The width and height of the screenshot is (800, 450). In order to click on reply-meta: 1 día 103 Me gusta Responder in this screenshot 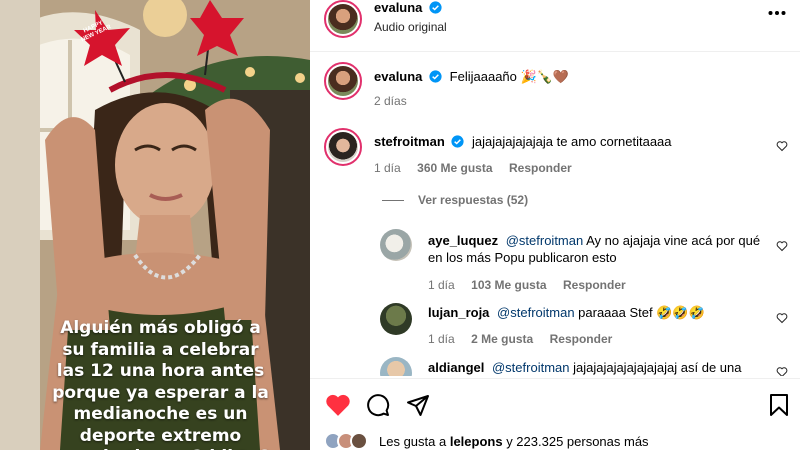, I will do `click(527, 285)`.